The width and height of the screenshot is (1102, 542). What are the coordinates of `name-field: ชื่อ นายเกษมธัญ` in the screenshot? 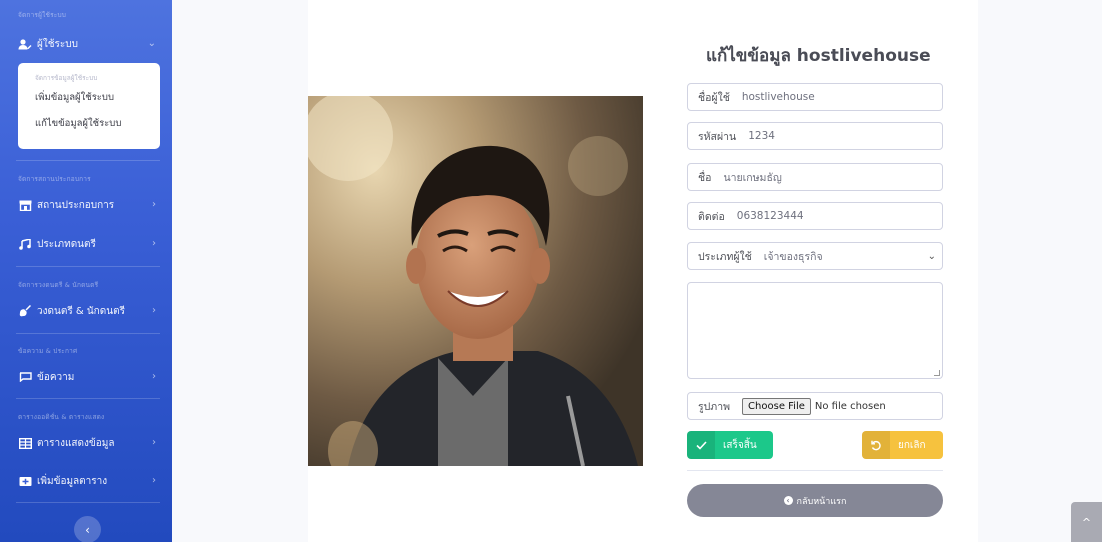 It's located at (815, 177).